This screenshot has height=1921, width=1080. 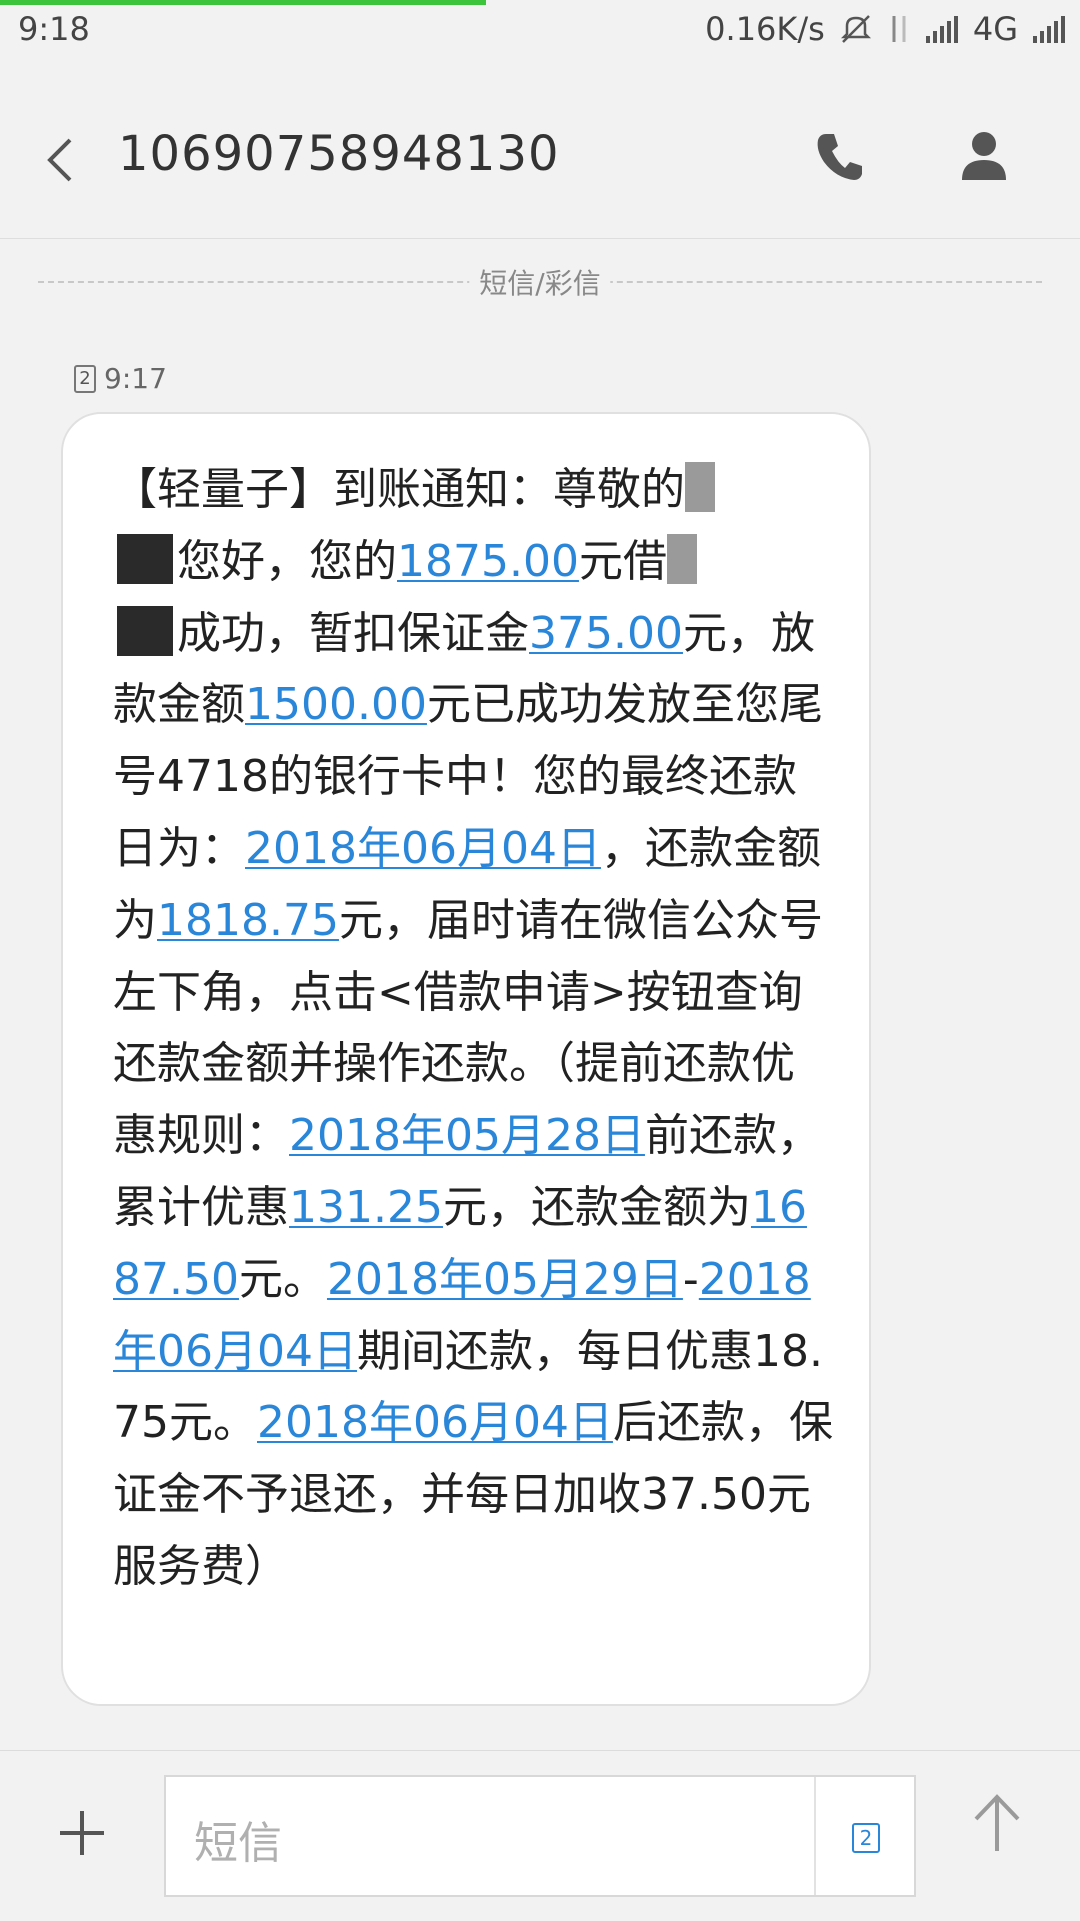 I want to click on message-input-placeholder: 短信, so click(x=238, y=1843).